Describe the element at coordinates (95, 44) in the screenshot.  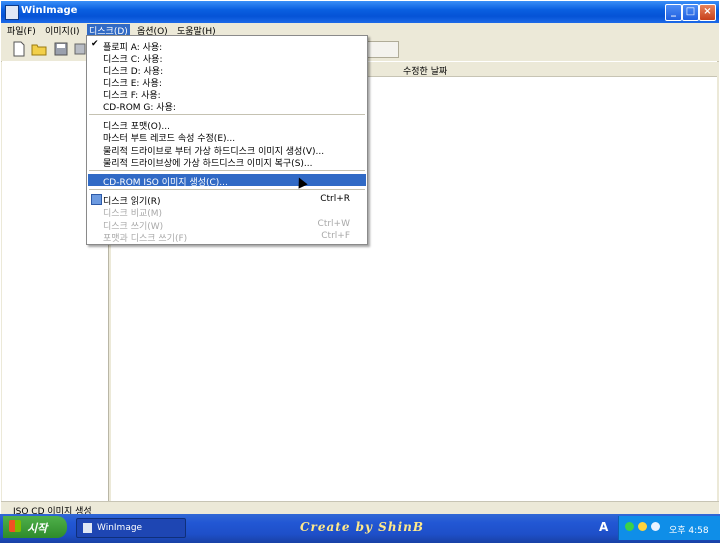
I see `checkmark-icon: ✔` at that location.